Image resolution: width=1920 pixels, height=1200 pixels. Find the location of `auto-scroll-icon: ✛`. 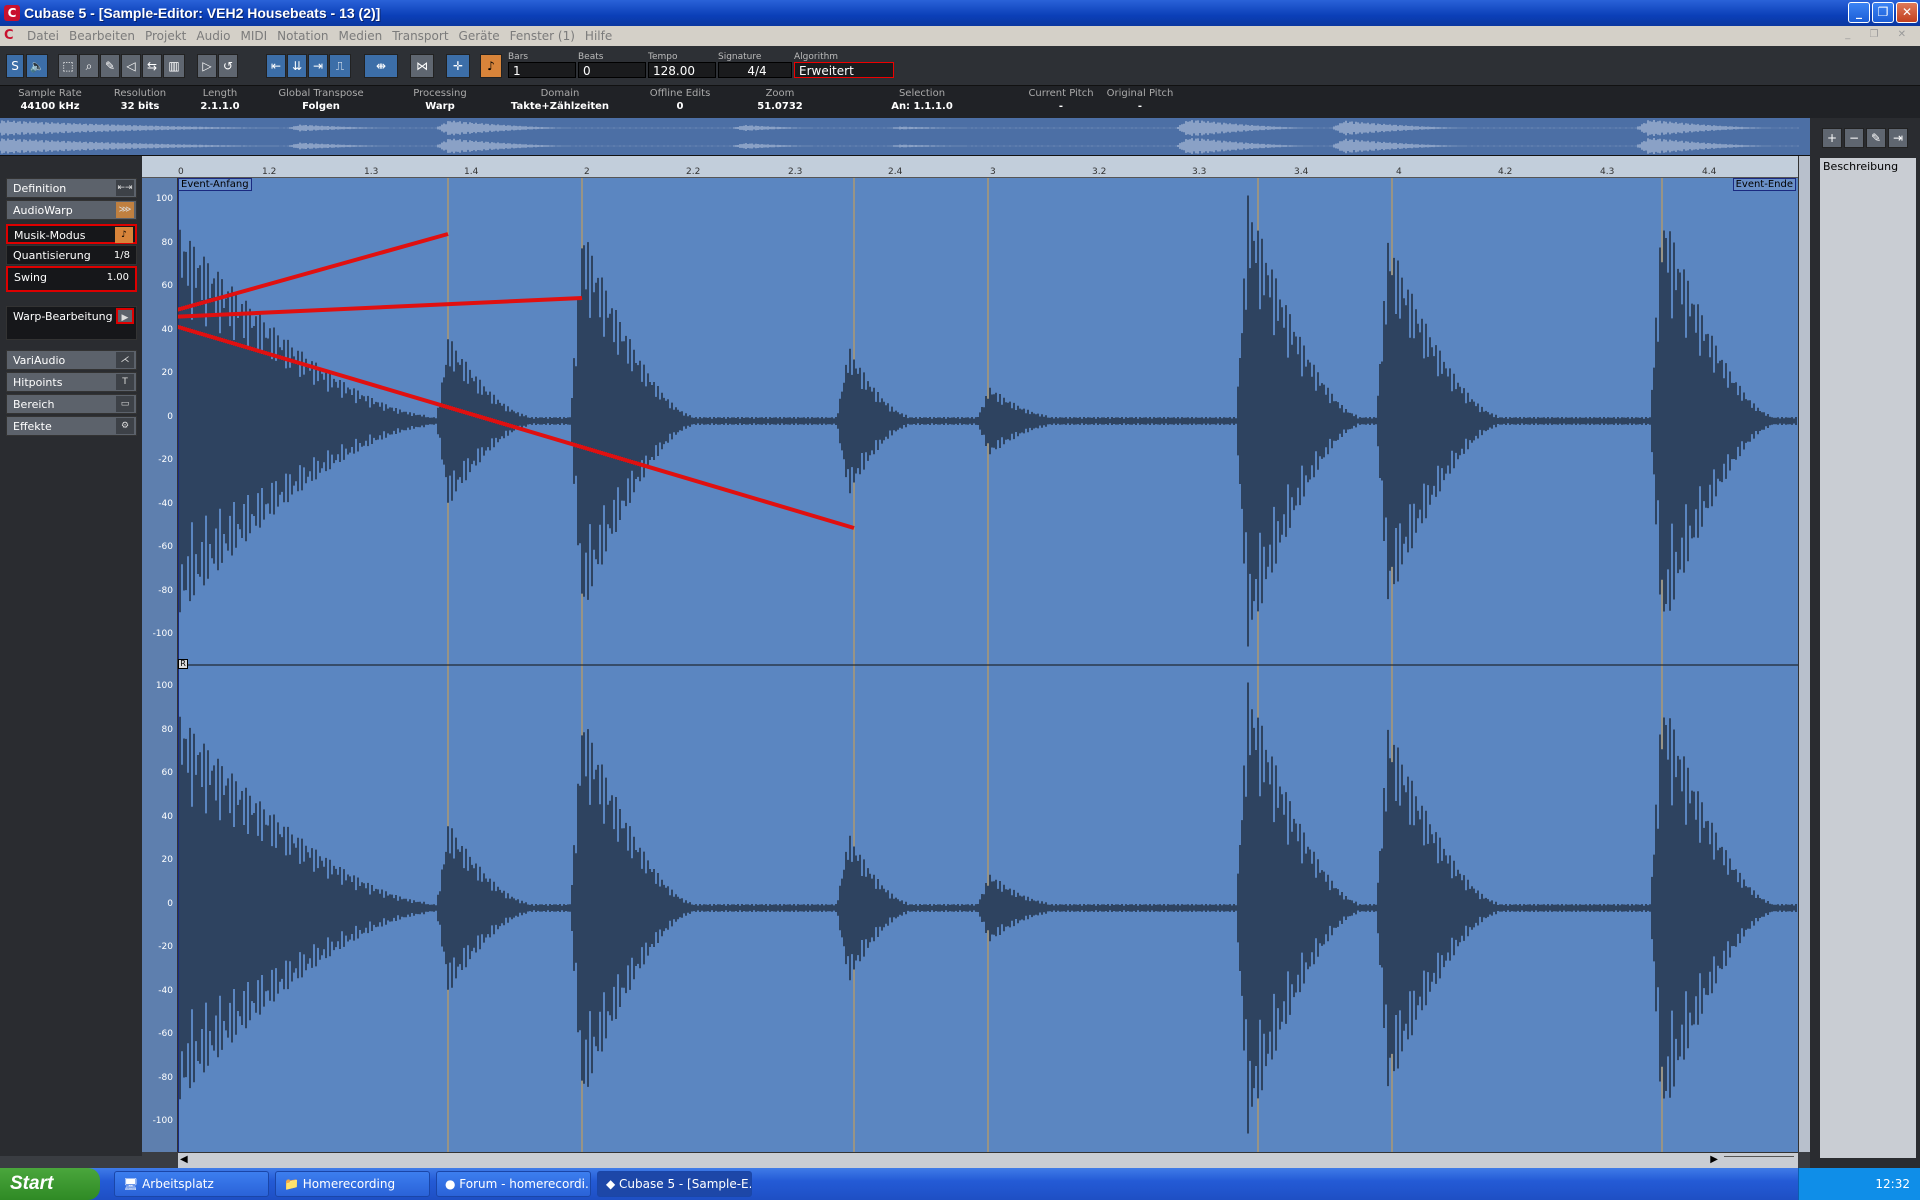

auto-scroll-icon: ✛ is located at coordinates (458, 66).